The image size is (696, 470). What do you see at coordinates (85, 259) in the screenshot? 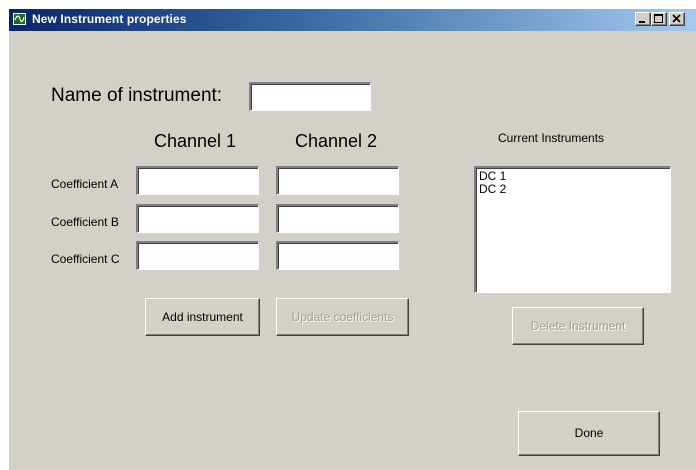
I see `coefficient-c-label: Coefficient C` at bounding box center [85, 259].